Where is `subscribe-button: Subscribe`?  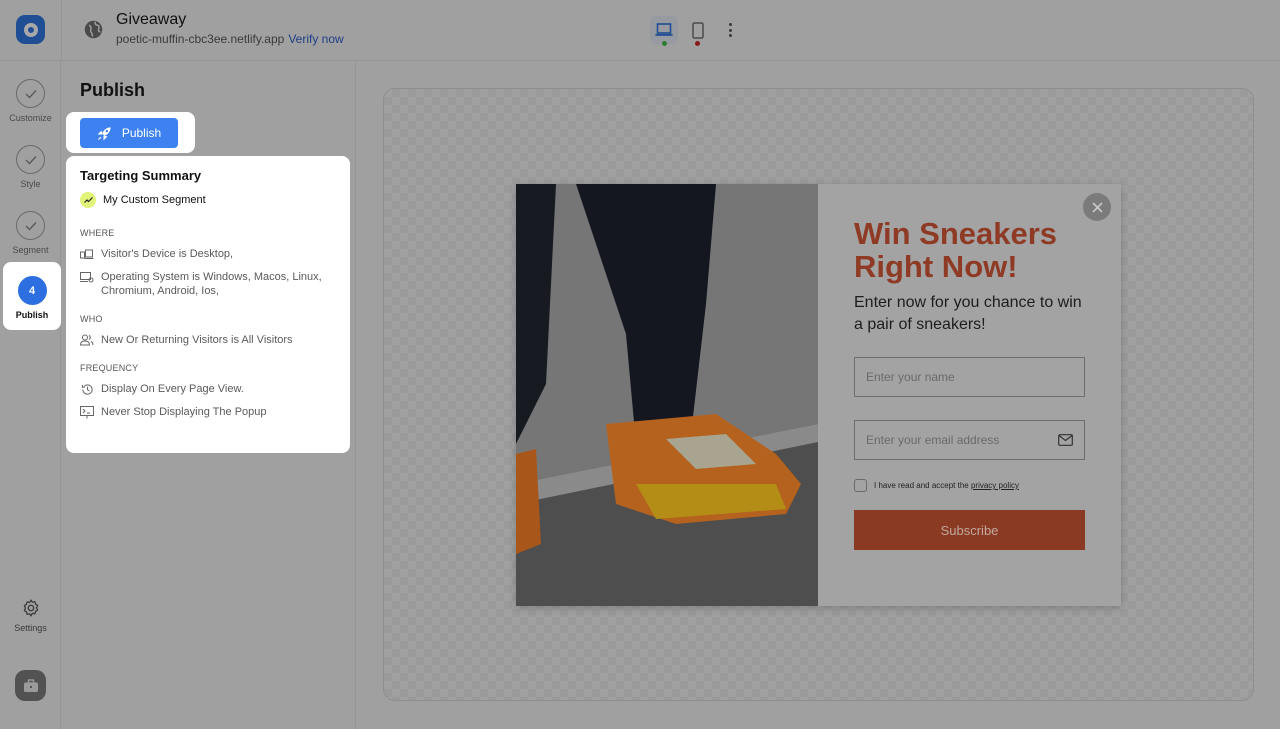
subscribe-button: Subscribe is located at coordinates (969, 530).